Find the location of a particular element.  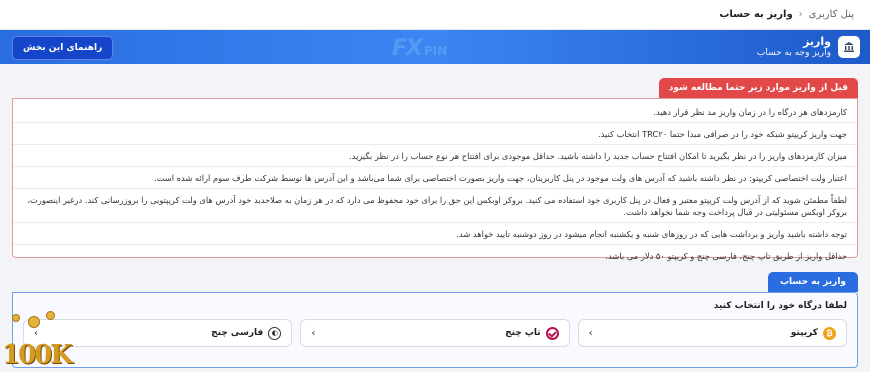

gateway-crypto: ₿ کریپتو › is located at coordinates (712, 333).